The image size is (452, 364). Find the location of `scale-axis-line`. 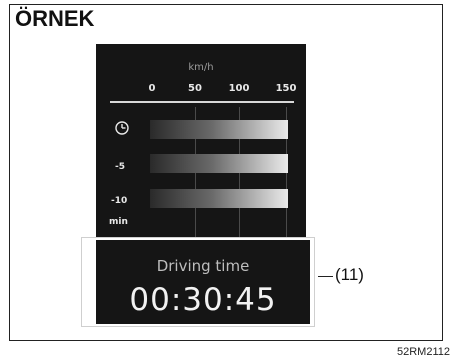

scale-axis-line is located at coordinates (202, 102).